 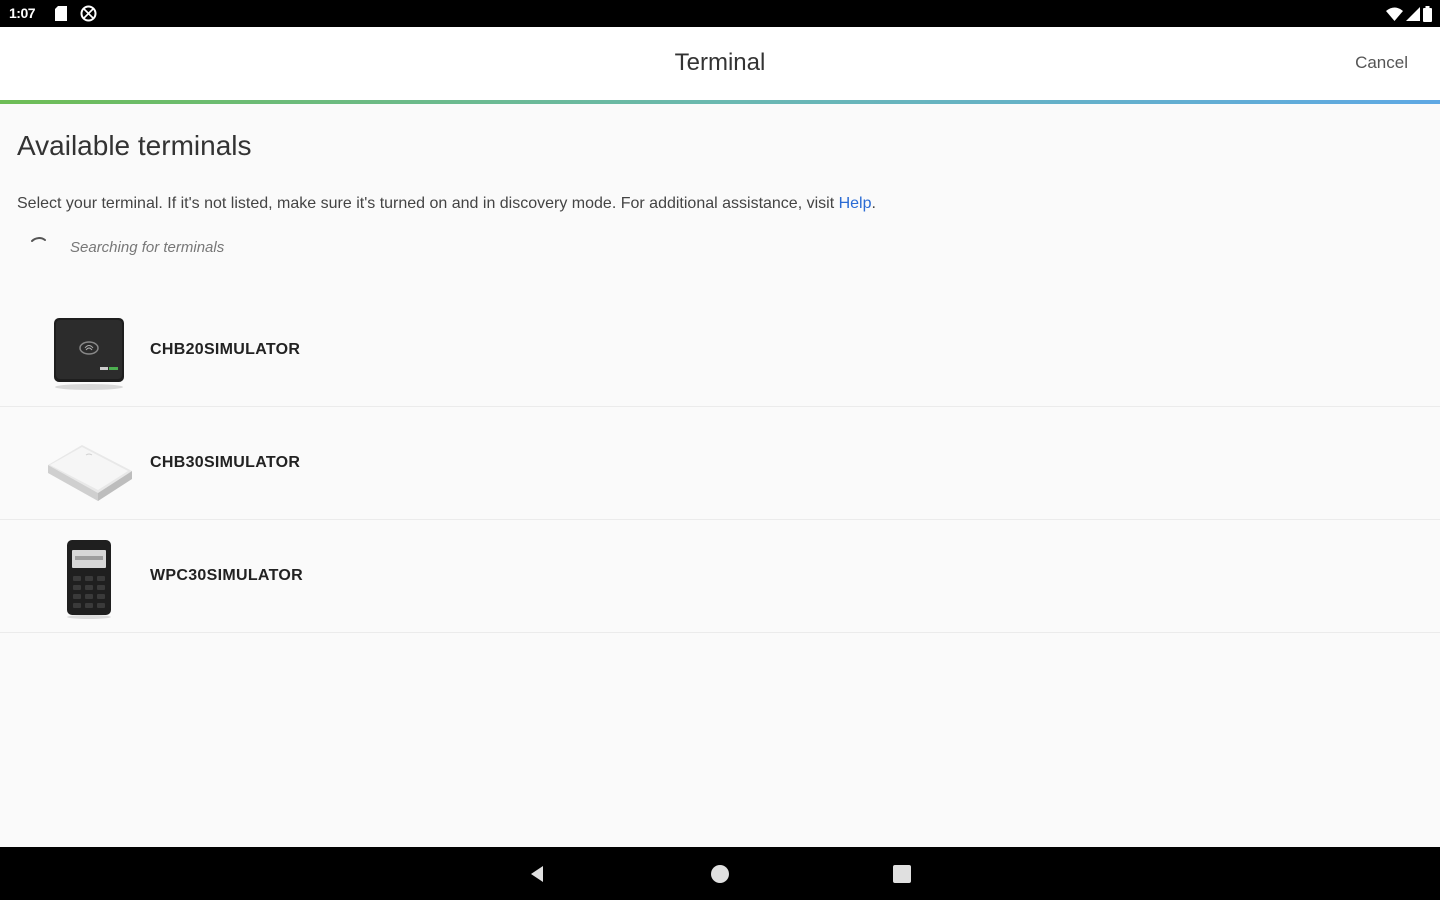 I want to click on terminal-name: CHB20SIMULATOR, so click(x=225, y=349).